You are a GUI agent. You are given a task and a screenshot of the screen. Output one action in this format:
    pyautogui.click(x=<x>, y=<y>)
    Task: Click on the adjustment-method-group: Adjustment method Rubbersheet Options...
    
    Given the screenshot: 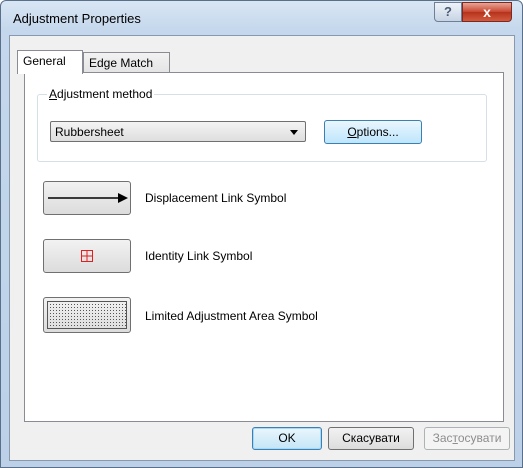 What is the action you would take?
    pyautogui.click(x=262, y=124)
    